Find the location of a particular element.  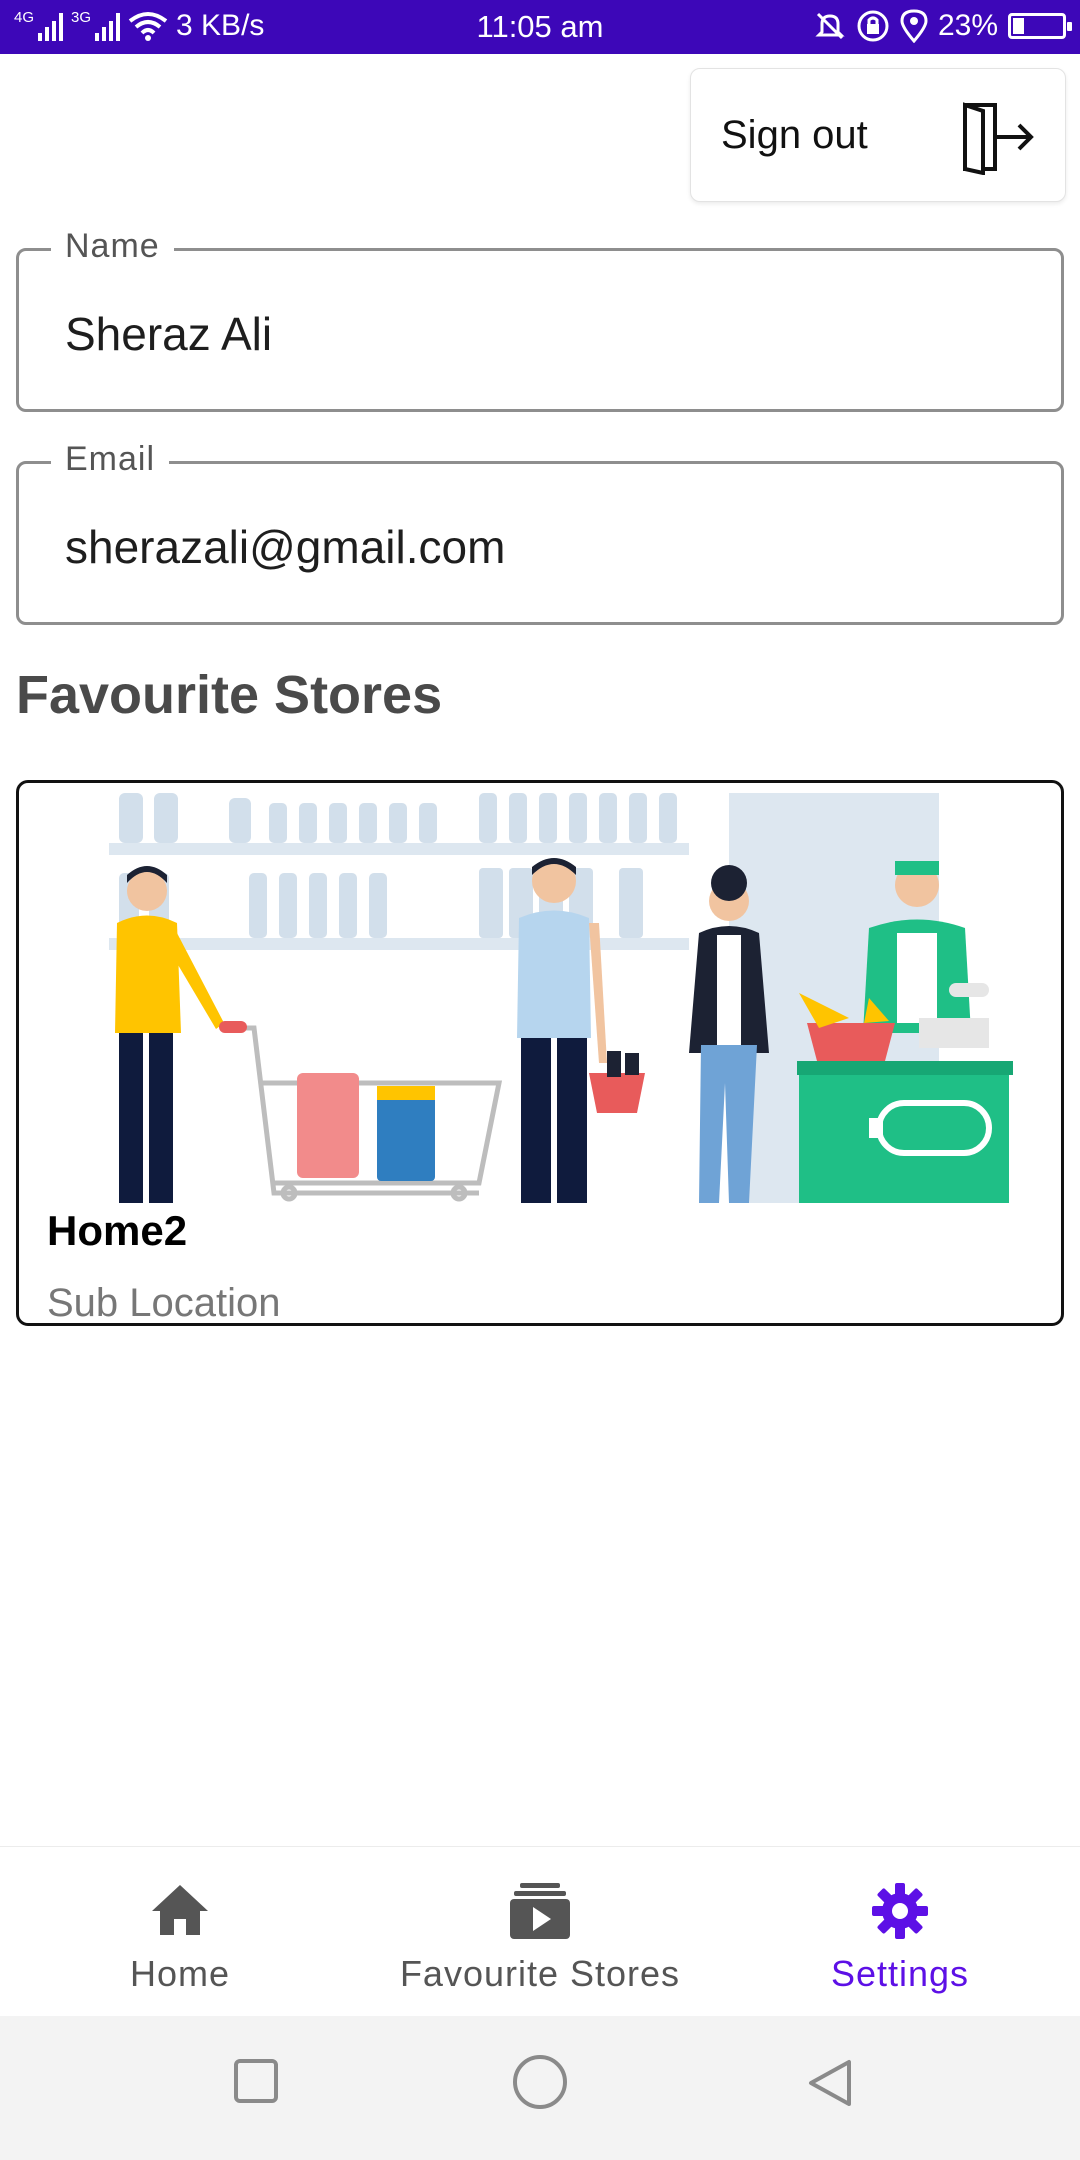

battery-level is located at coordinates (1018, 26).